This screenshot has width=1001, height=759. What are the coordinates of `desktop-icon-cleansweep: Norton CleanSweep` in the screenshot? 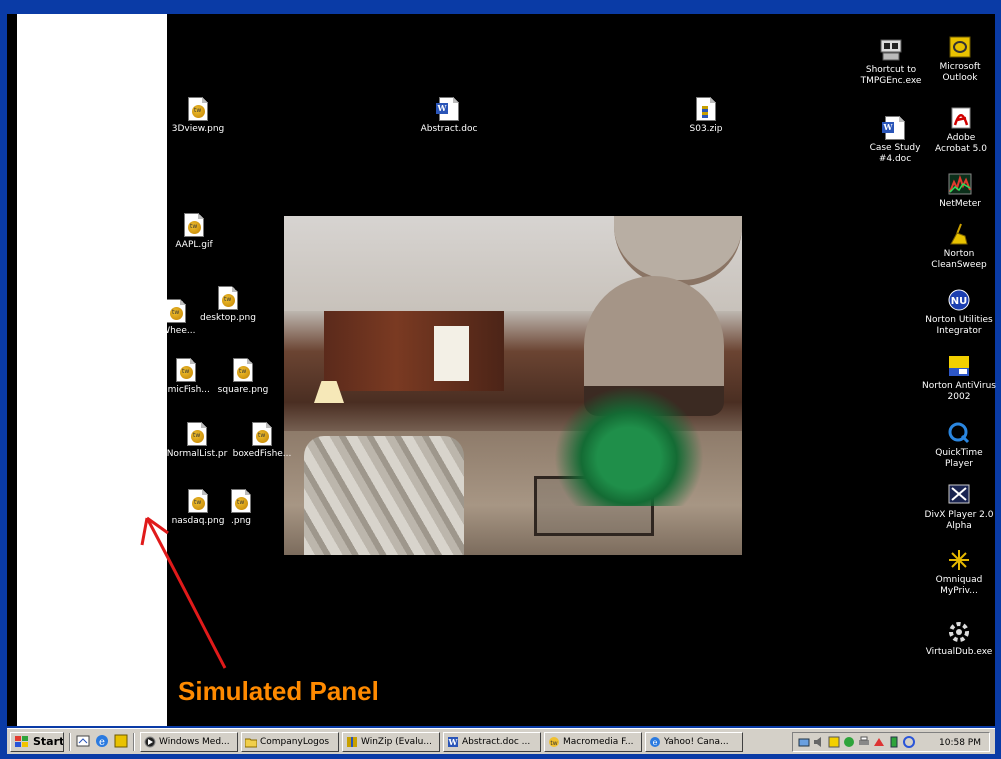 It's located at (959, 246).